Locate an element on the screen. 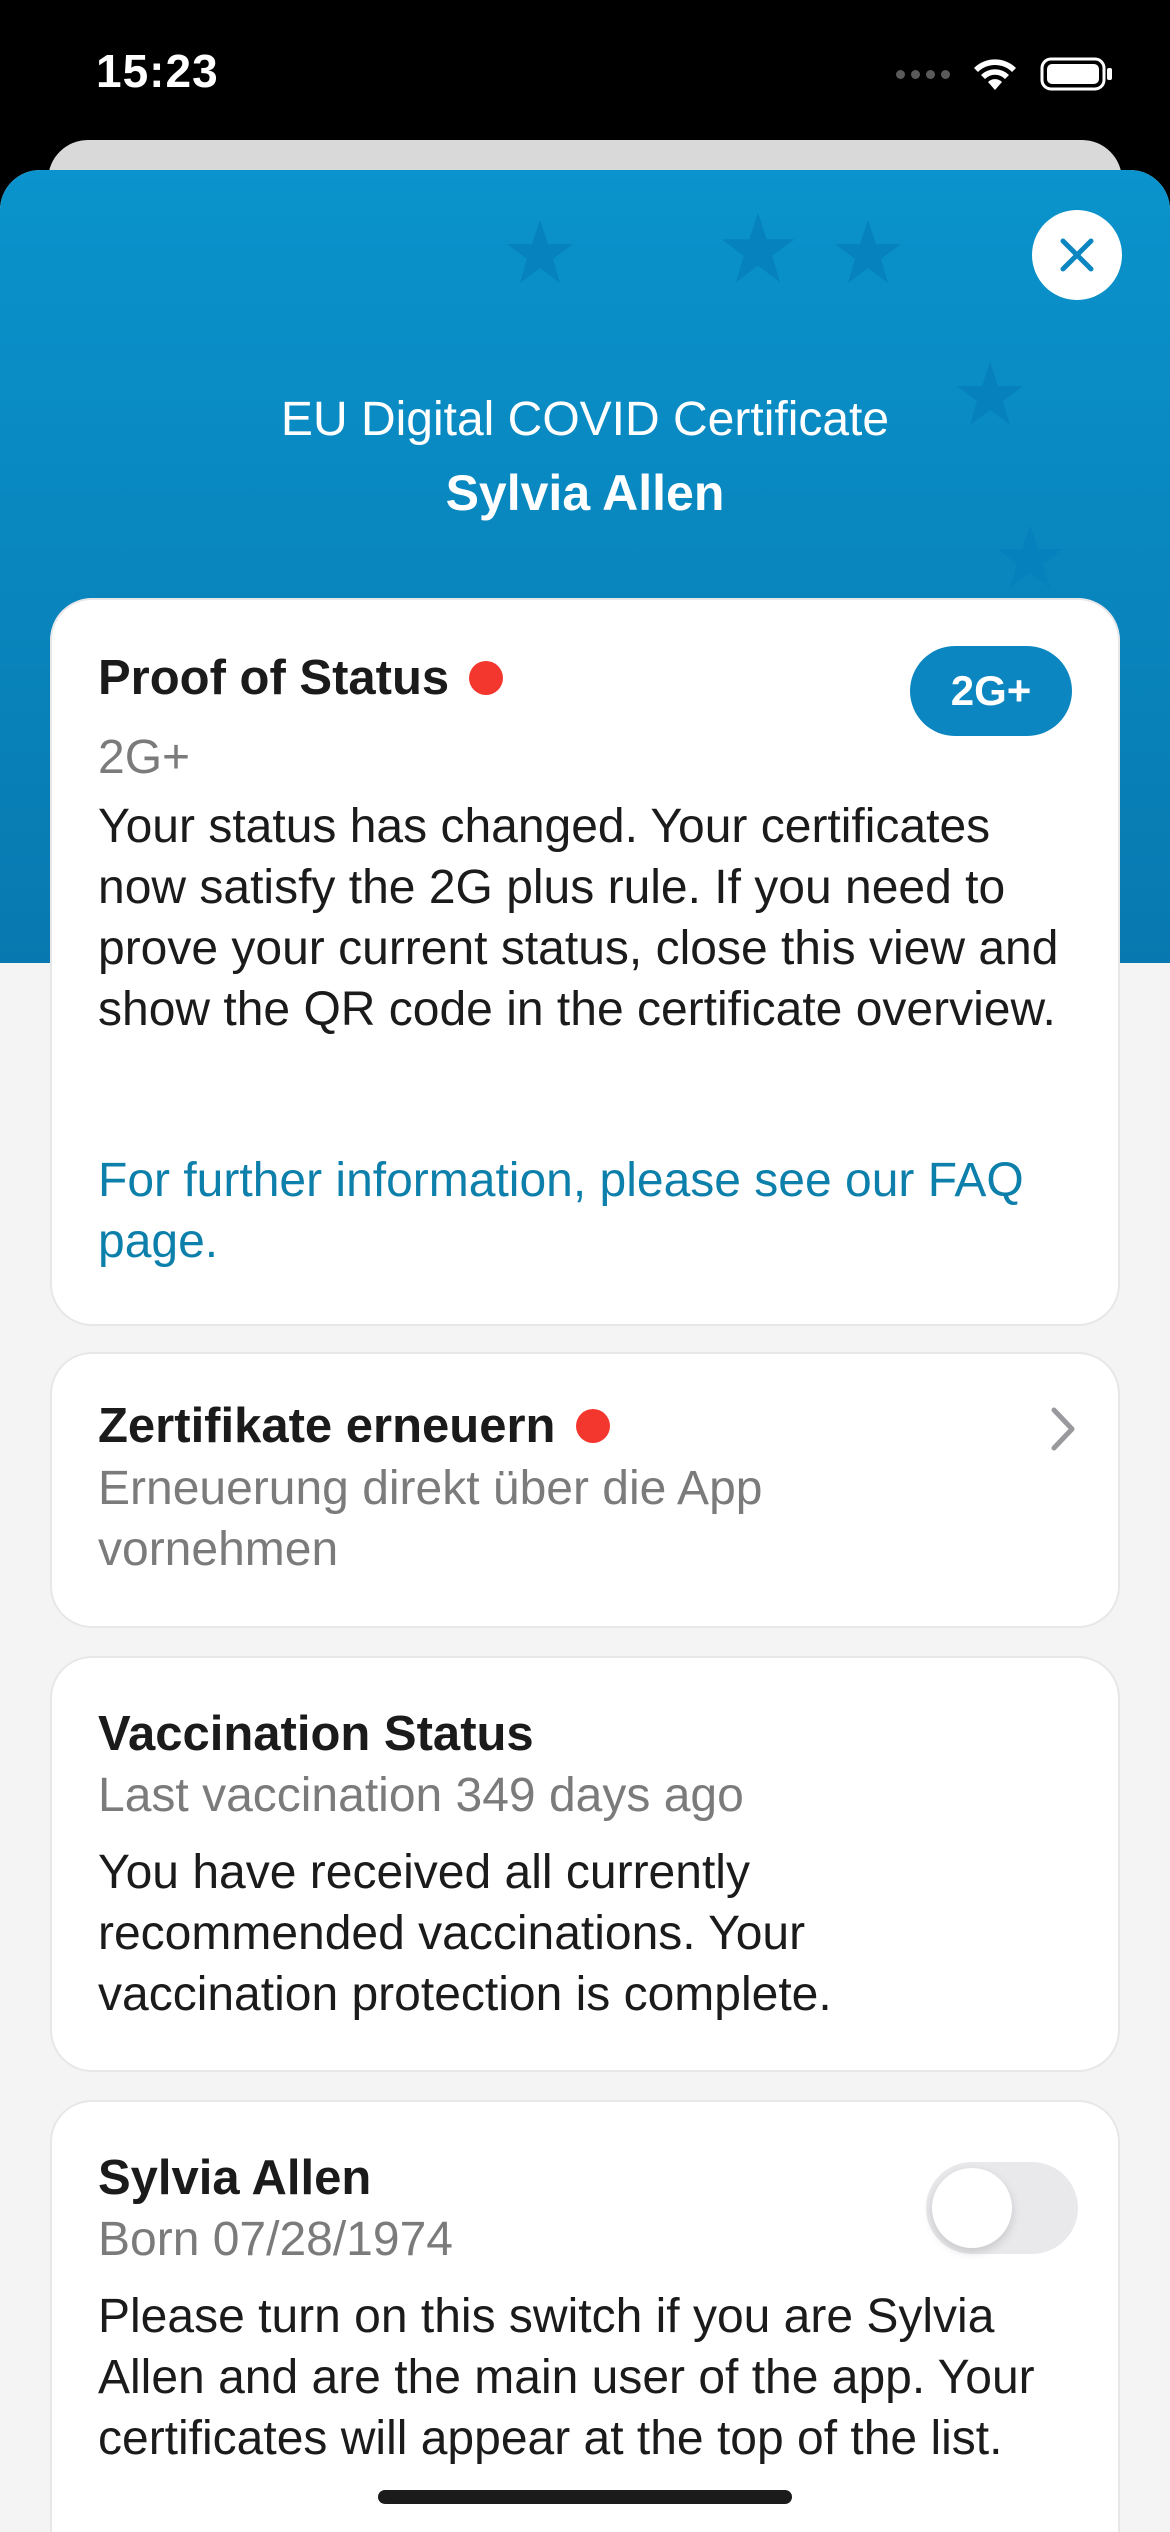  status-bar: 15:23 is located at coordinates (585, 75).